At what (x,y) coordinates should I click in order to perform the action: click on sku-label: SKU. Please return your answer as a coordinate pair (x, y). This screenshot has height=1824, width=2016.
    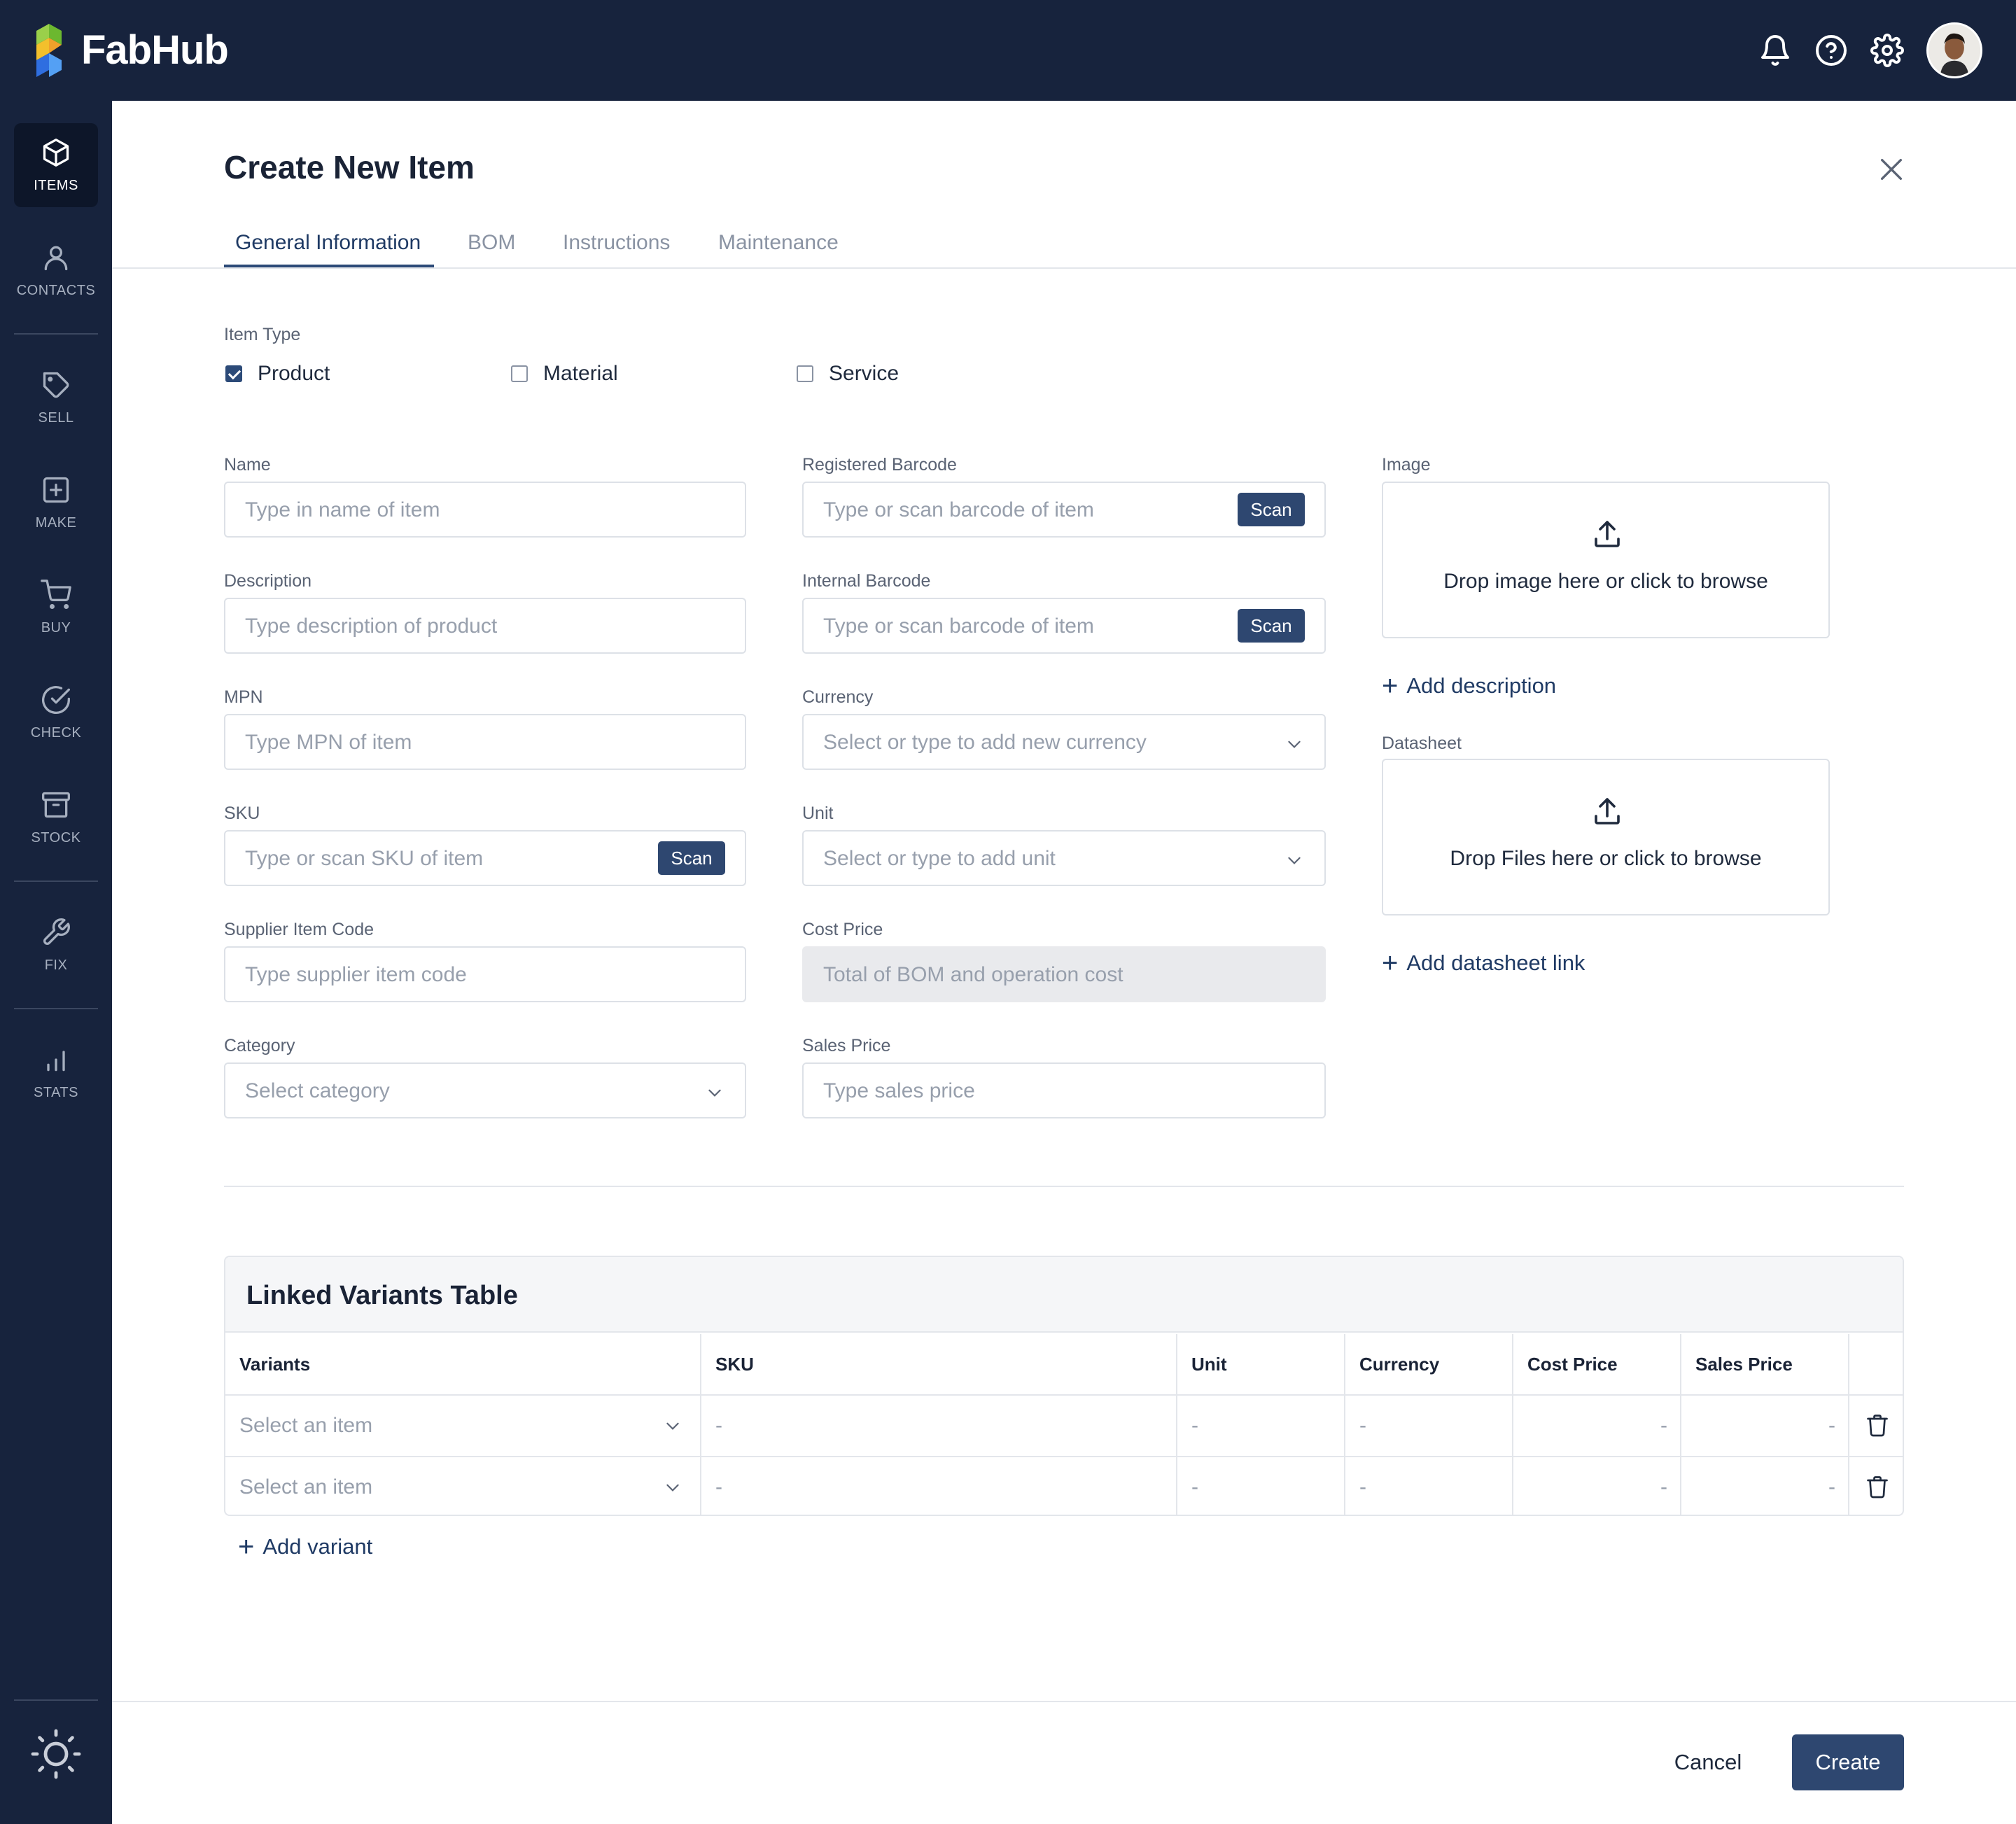
    Looking at the image, I should click on (242, 813).